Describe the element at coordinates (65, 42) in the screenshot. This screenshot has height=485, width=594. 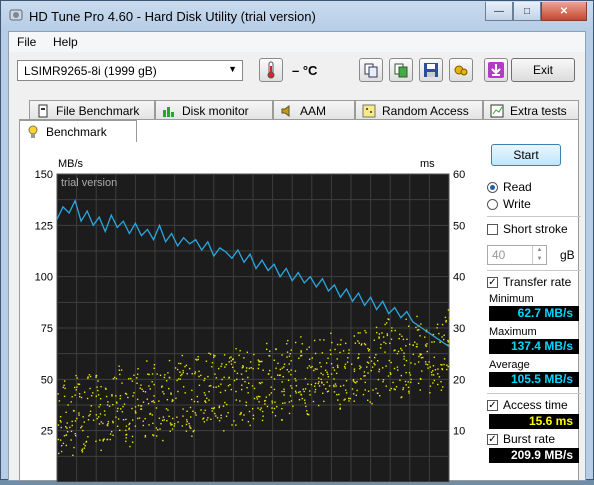
I see `menu-help: Help` at that location.